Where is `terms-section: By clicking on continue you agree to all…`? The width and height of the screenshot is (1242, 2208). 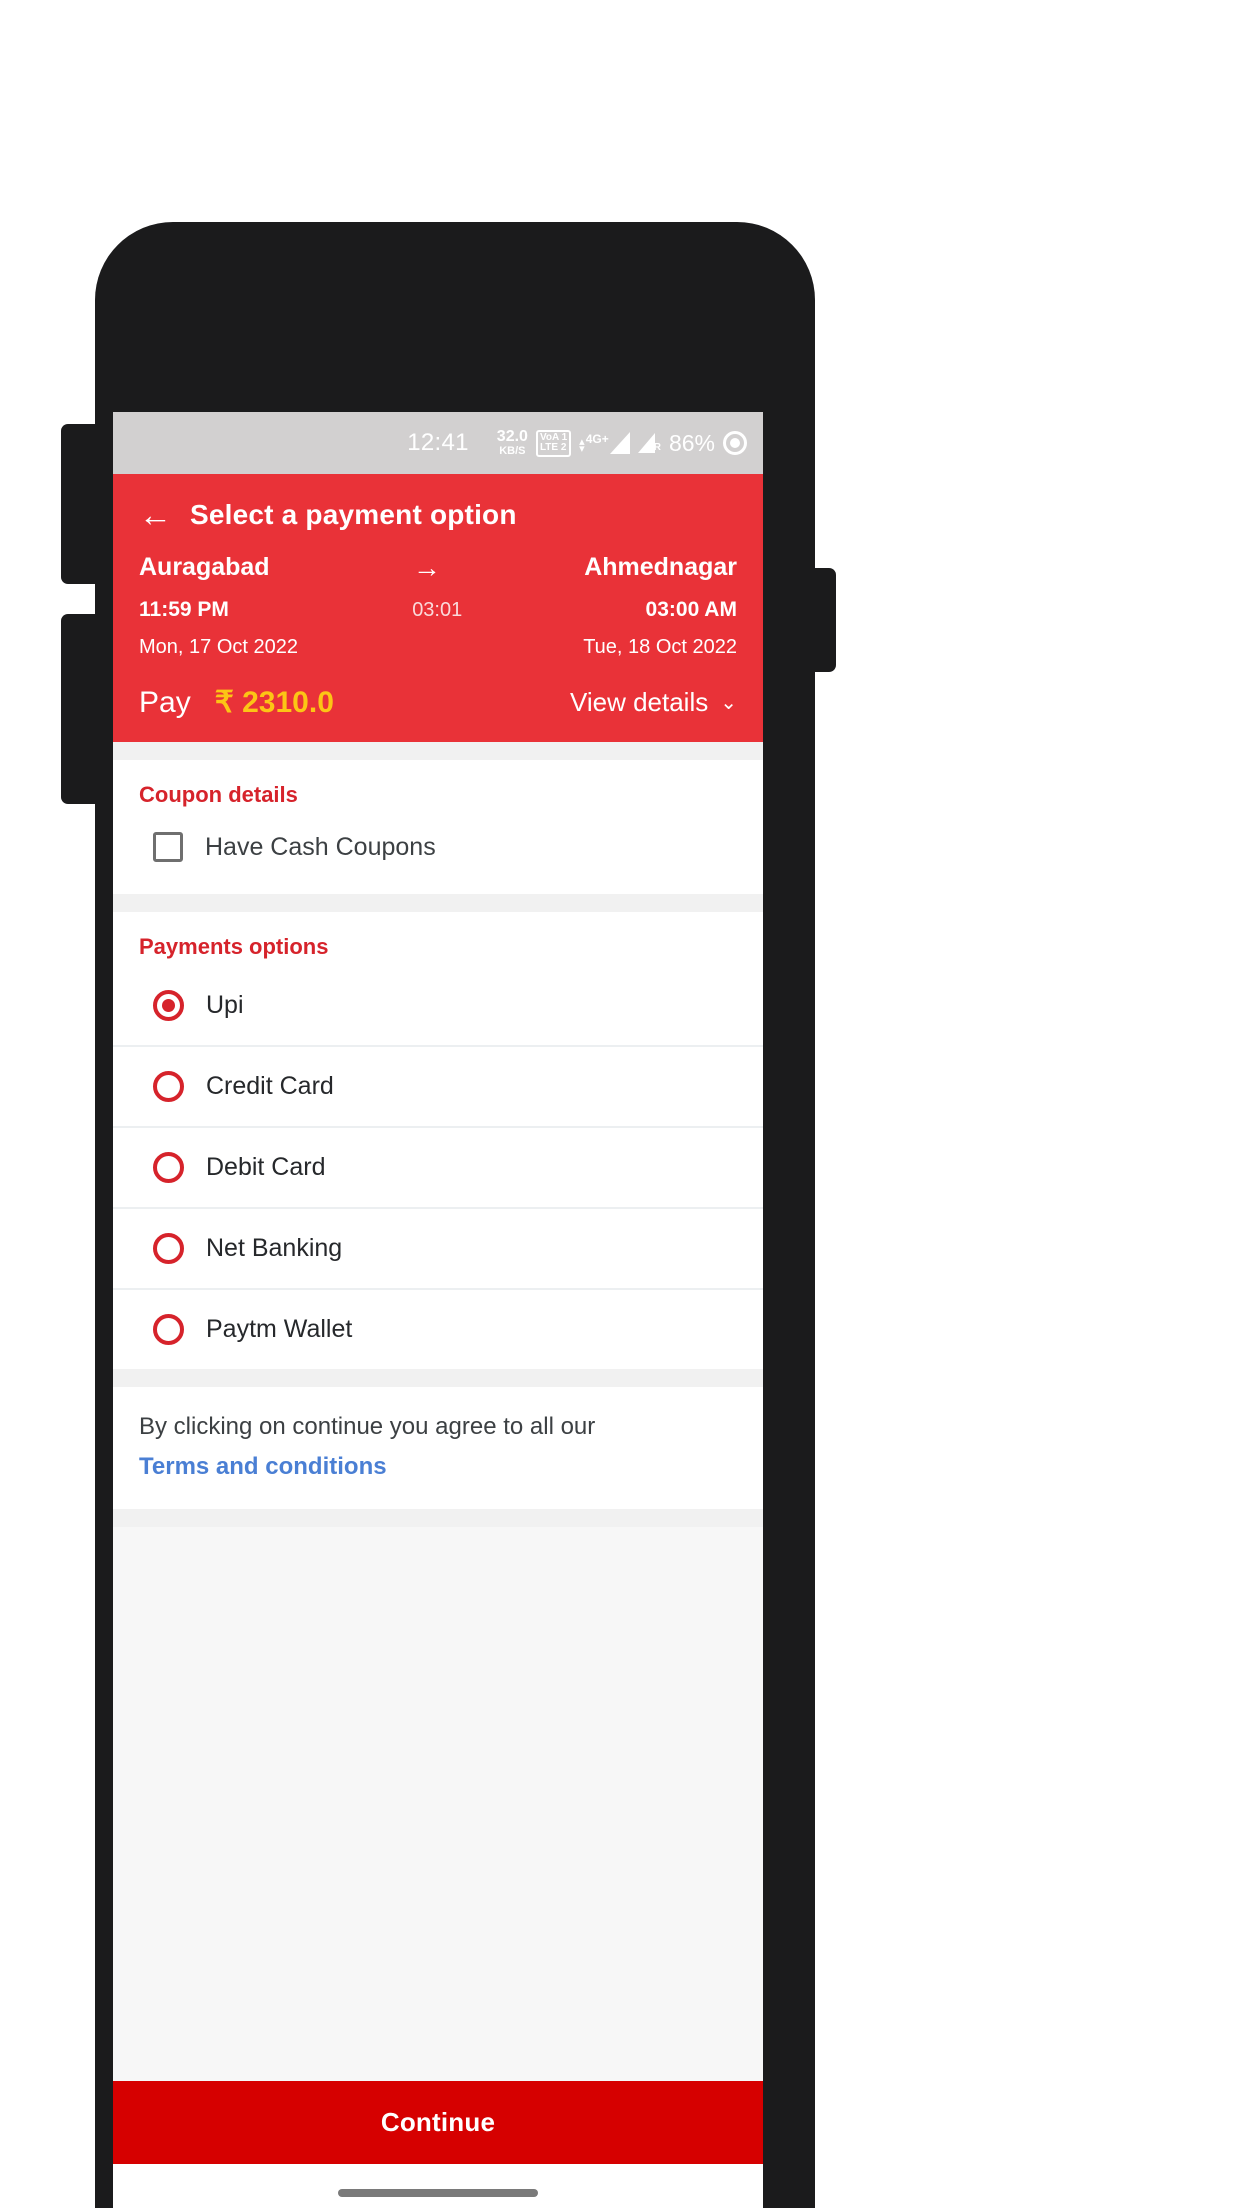
terms-section: By clicking on continue you agree to all… is located at coordinates (438, 1448).